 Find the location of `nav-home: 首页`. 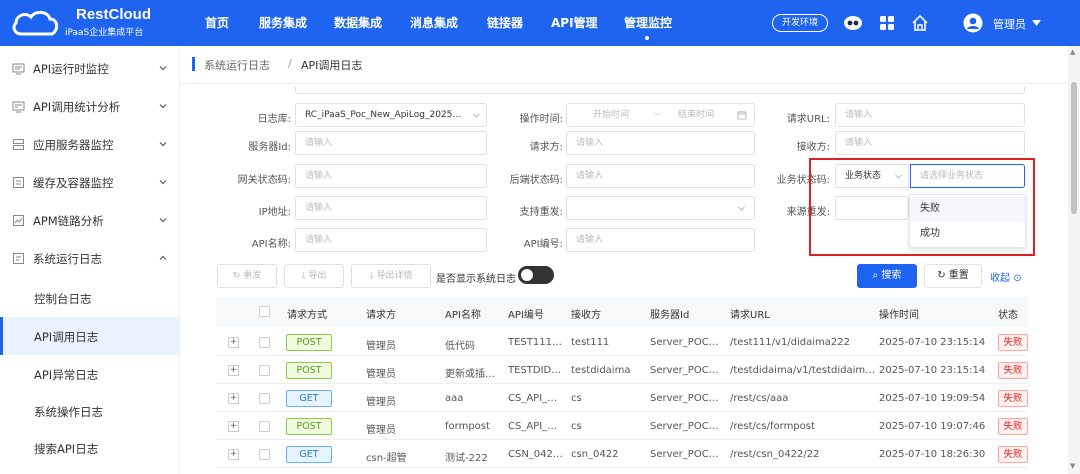

nav-home: 首页 is located at coordinates (217, 22).